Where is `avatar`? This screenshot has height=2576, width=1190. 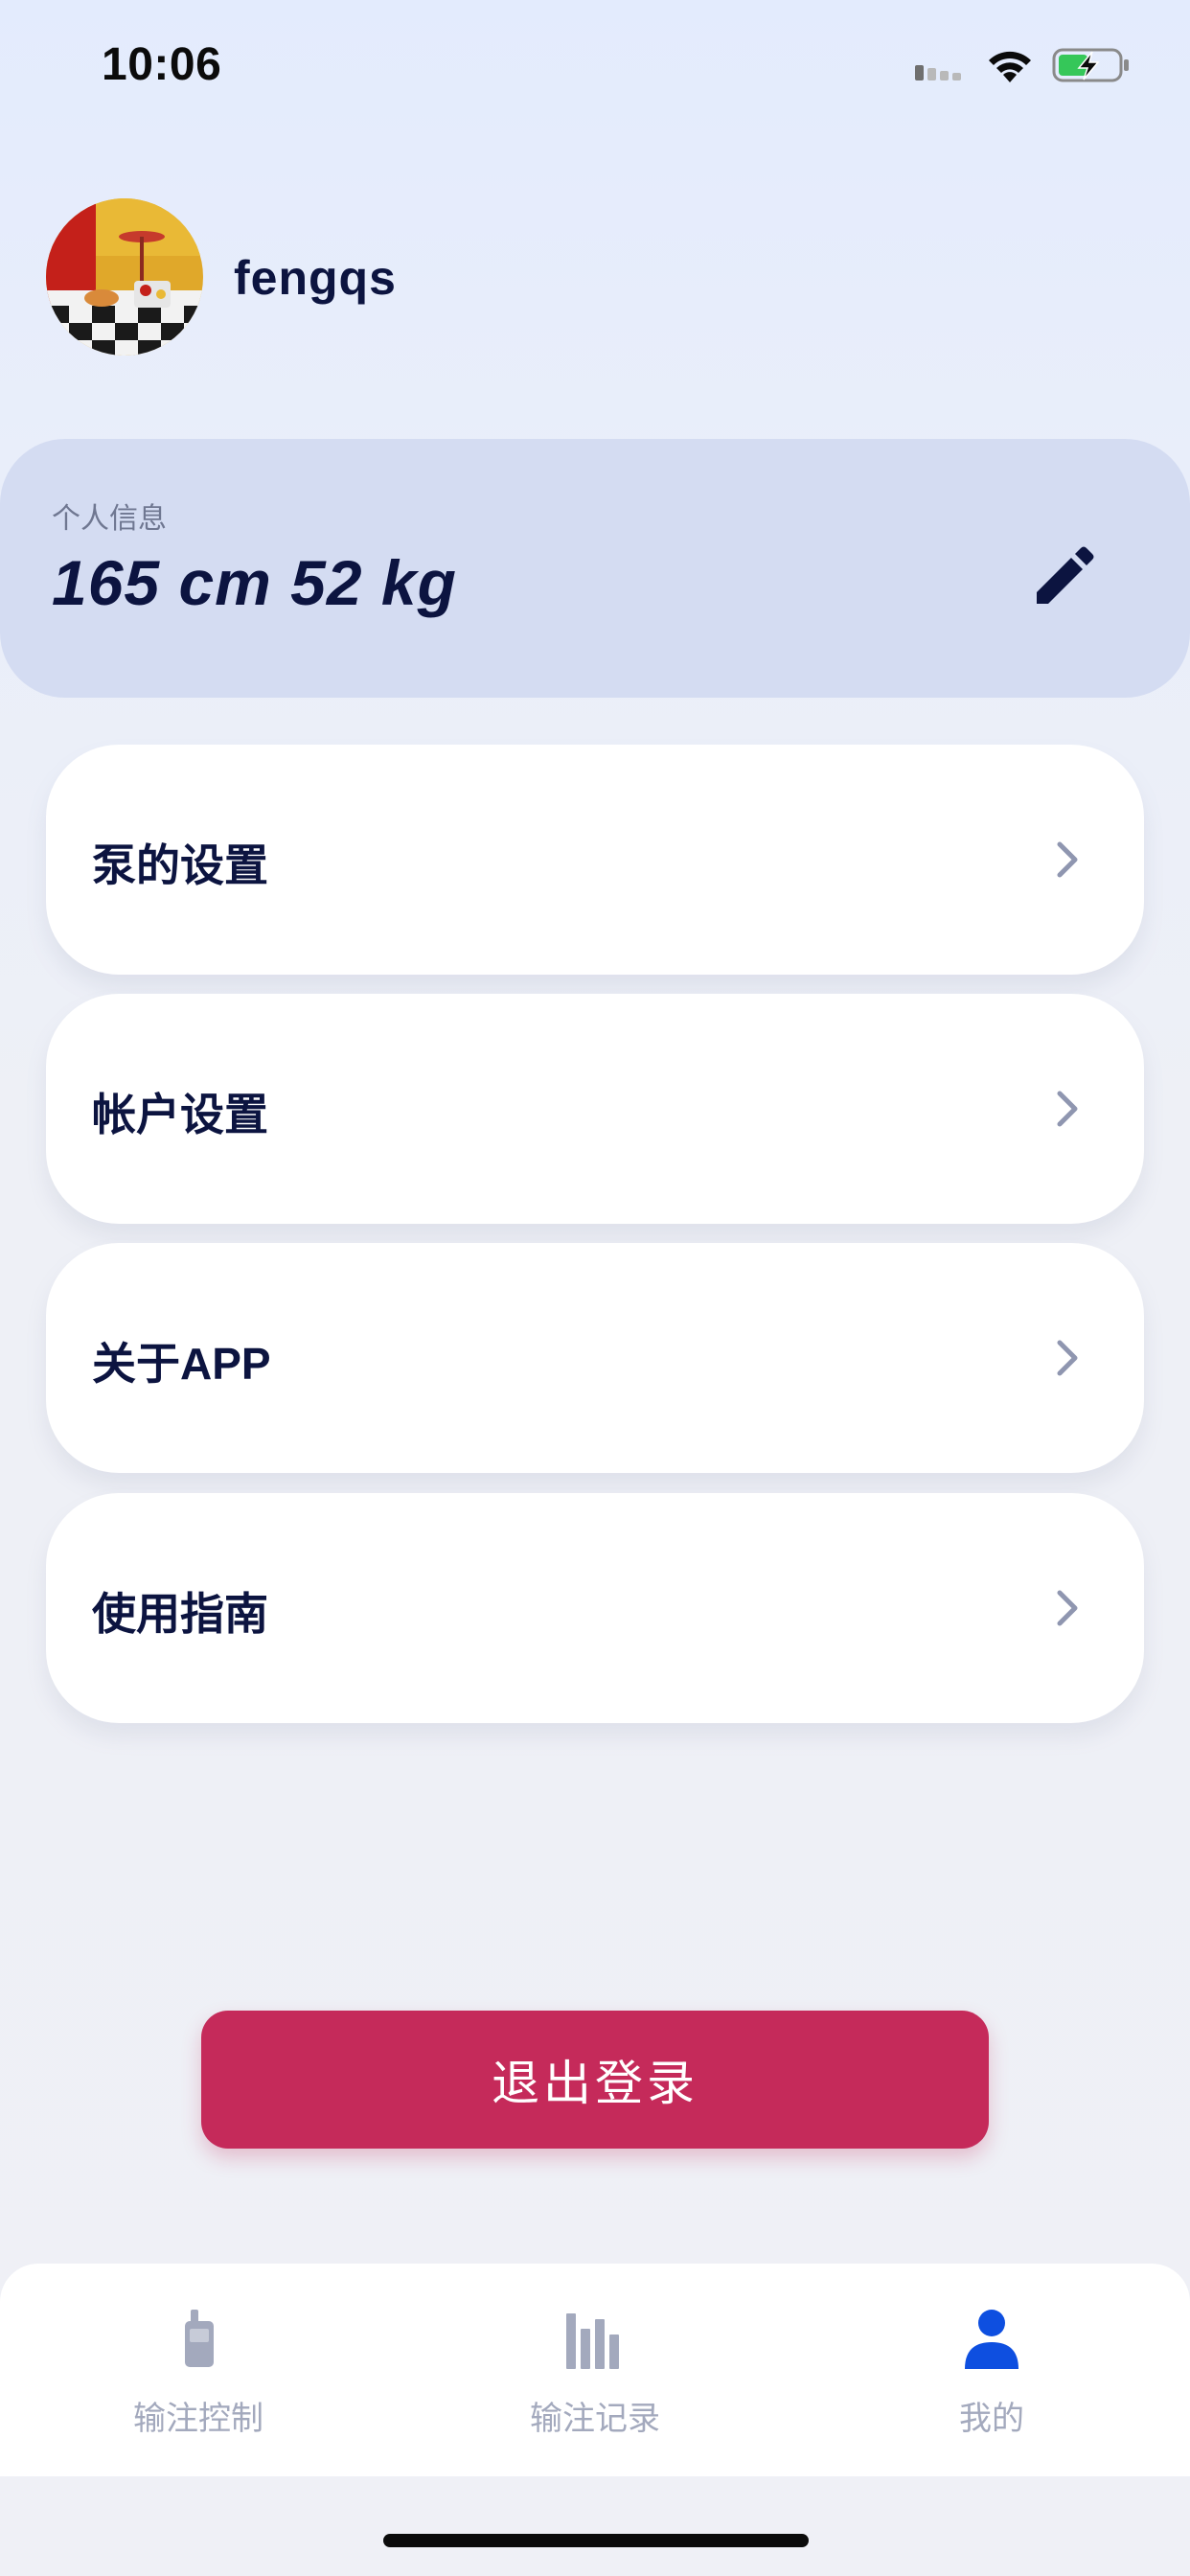 avatar is located at coordinates (125, 277).